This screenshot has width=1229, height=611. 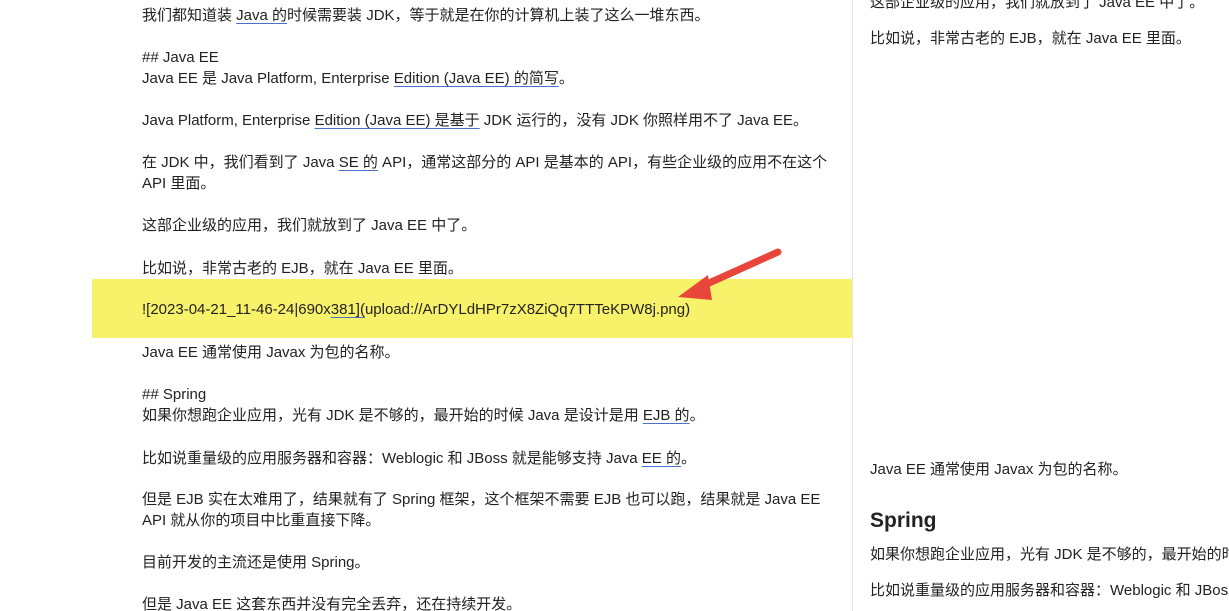 What do you see at coordinates (1049, 590) in the screenshot?
I see `preview-paragraph: 比如说重量级的应用服务器和容器：Weblogic 和 JBoss 就是能` at bounding box center [1049, 590].